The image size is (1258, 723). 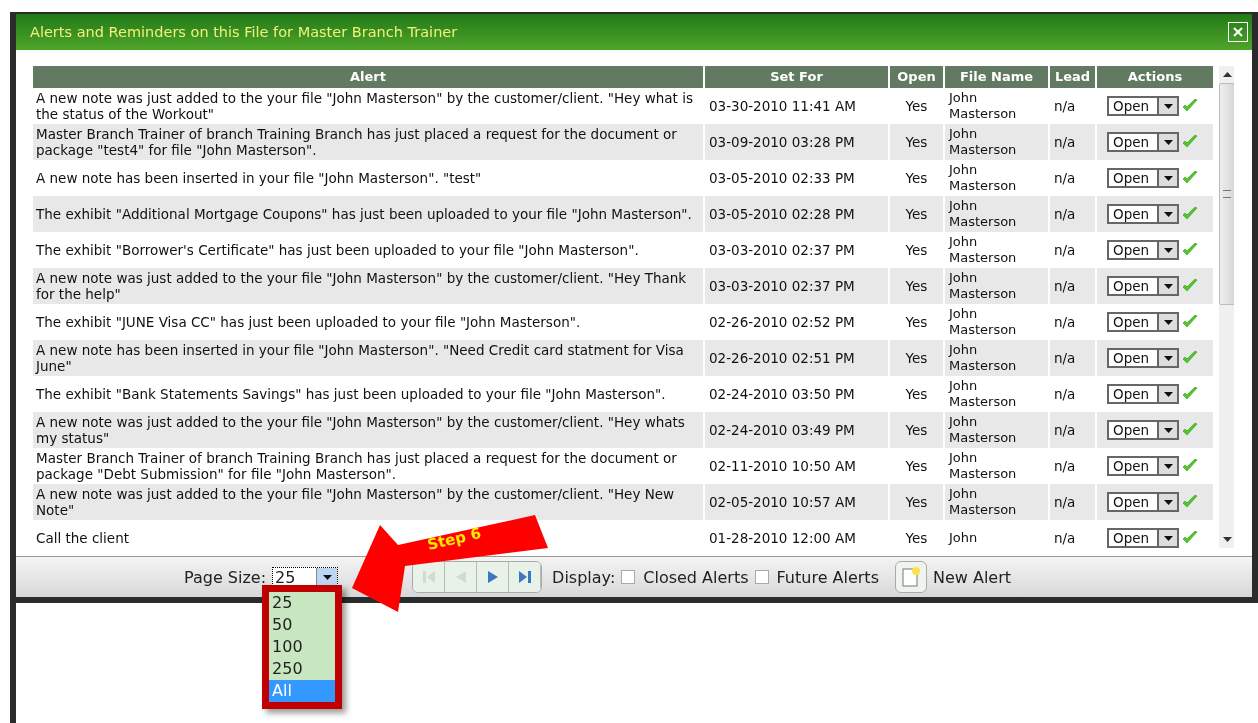 What do you see at coordinates (584, 577) in the screenshot?
I see `display-label: Display:` at bounding box center [584, 577].